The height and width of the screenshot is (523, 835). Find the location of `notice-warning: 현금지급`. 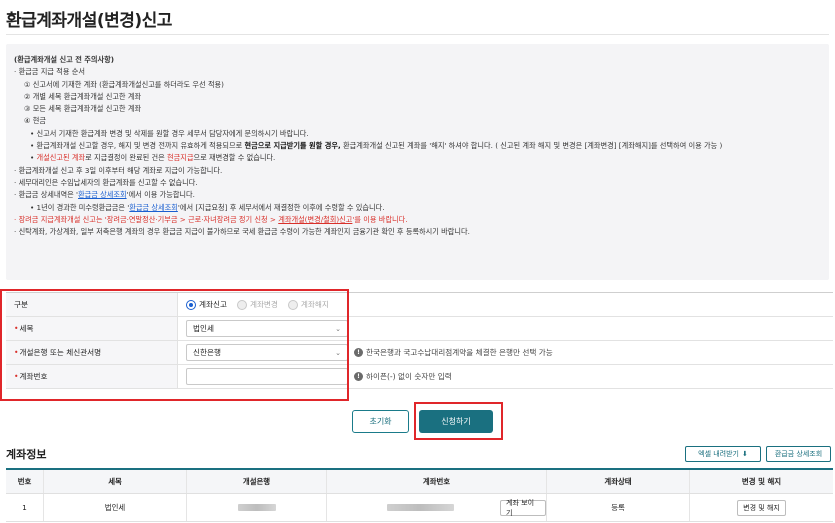

notice-warning: 현금지급 is located at coordinates (180, 158).